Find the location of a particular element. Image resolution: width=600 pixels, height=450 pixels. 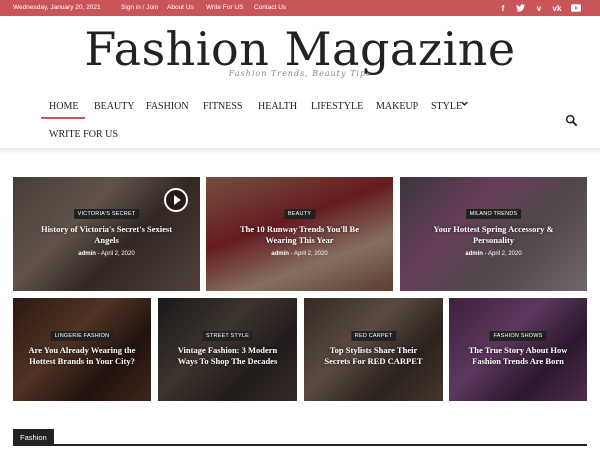

category-badge: STREET STYLE is located at coordinates (227, 336).